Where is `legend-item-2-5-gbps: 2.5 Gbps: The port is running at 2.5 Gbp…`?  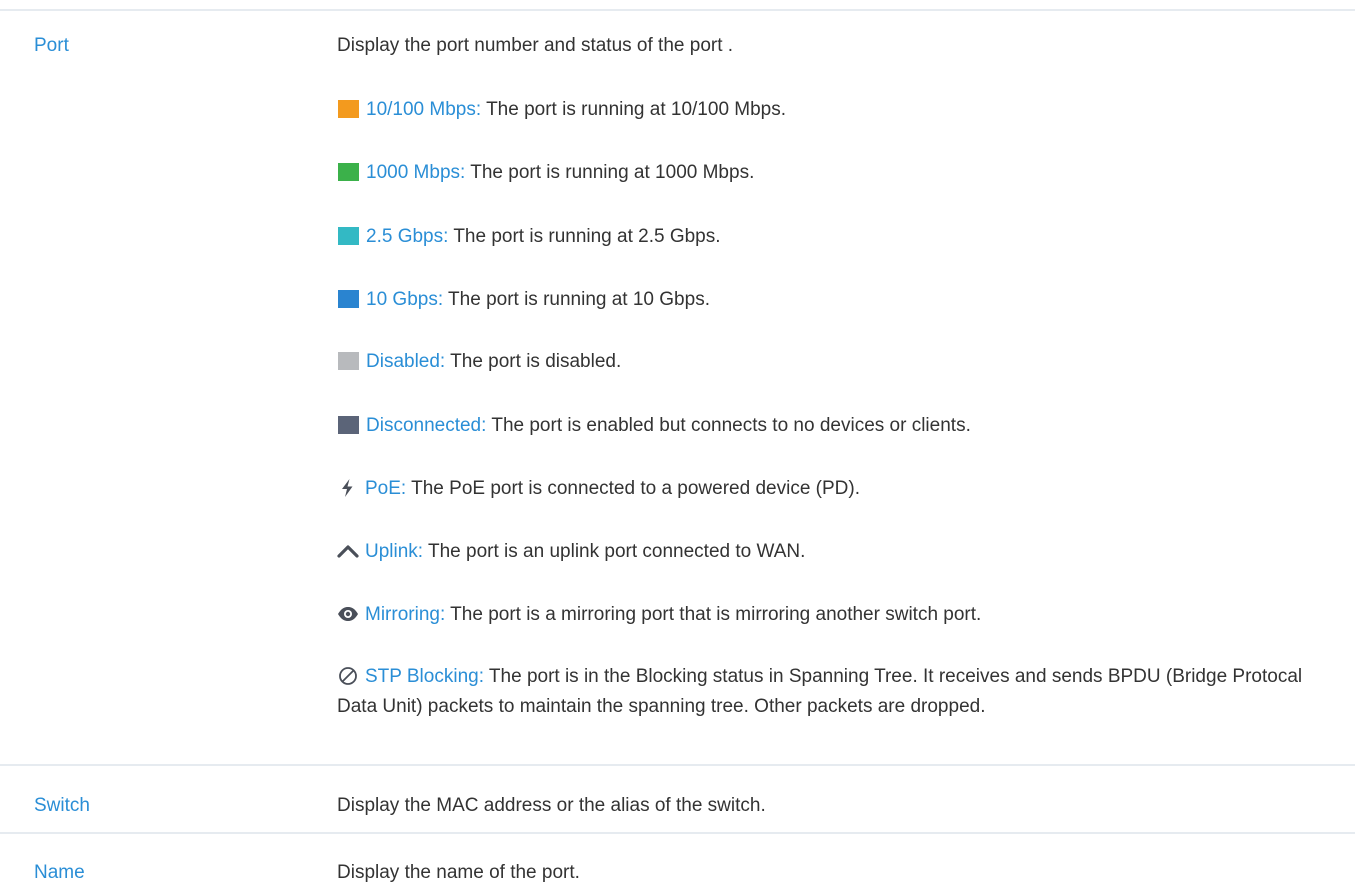 legend-item-2-5-gbps: 2.5 Gbps: The port is running at 2.5 Gbp… is located at coordinates (837, 237).